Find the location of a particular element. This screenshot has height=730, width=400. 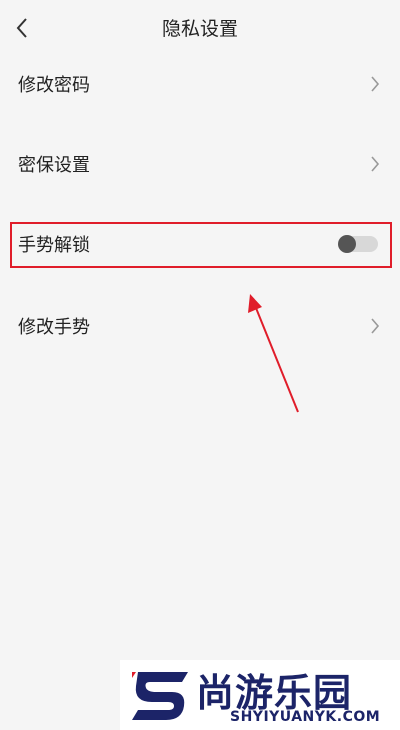

settings-item-gesture-unlock: 手势解锁 is located at coordinates (200, 244).